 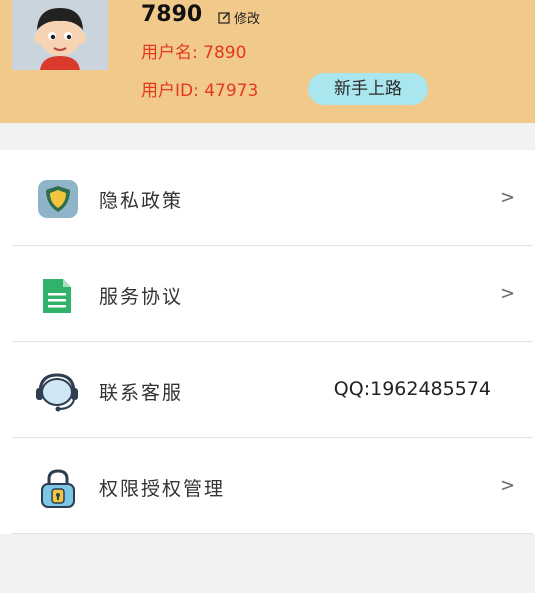 What do you see at coordinates (141, 297) in the screenshot?
I see `menu-item-label: 服务协议` at bounding box center [141, 297].